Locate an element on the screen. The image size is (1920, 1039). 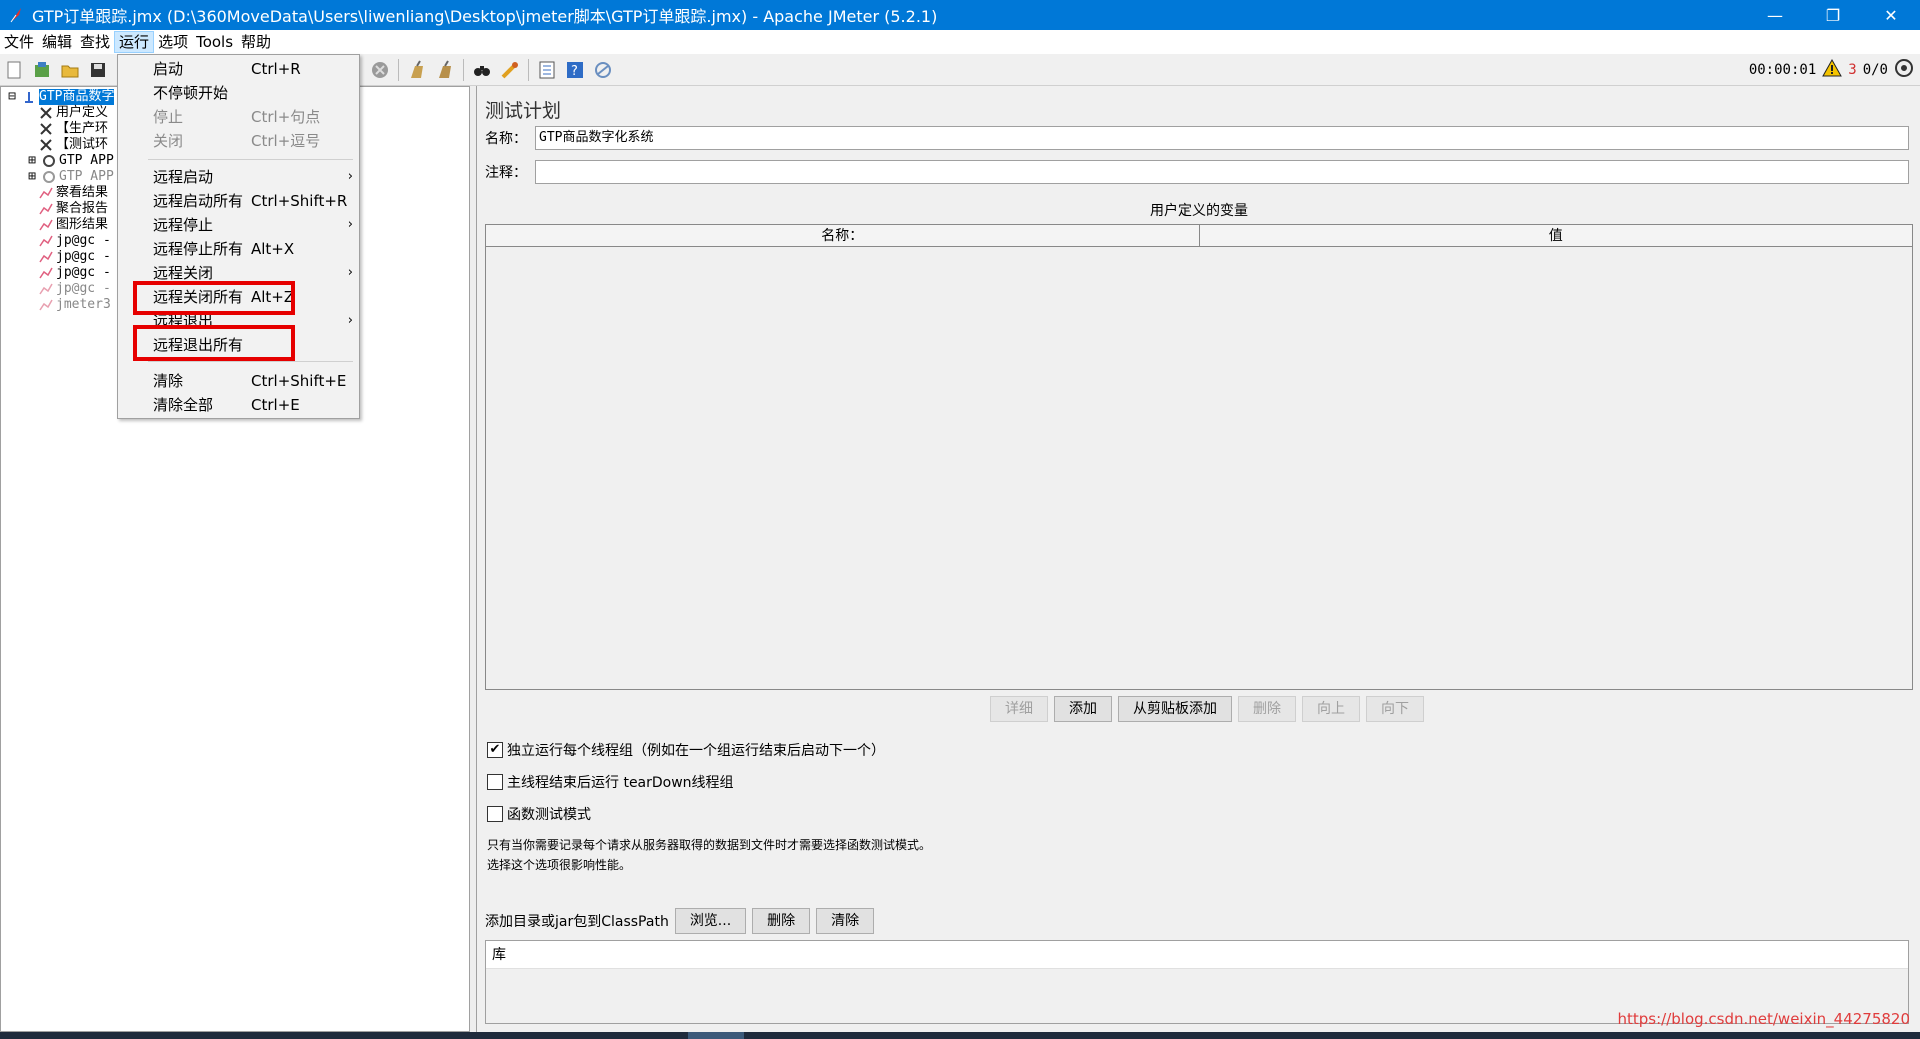
close-button: ✕ is located at coordinates (1891, 15).